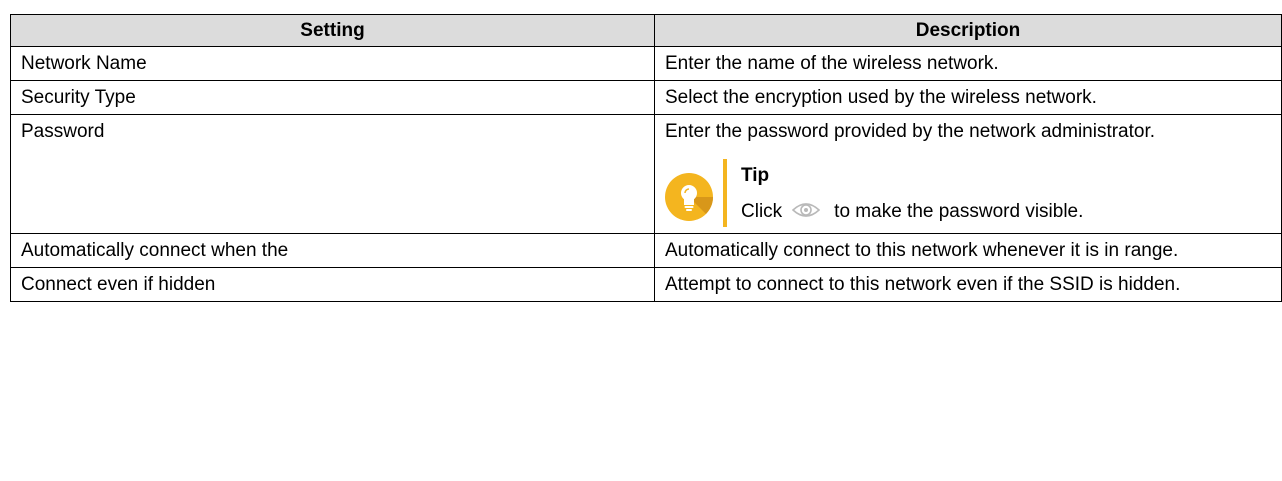 The width and height of the screenshot is (1282, 481). I want to click on tip-body: Tip Click to make the password visible., so click(1006, 193).